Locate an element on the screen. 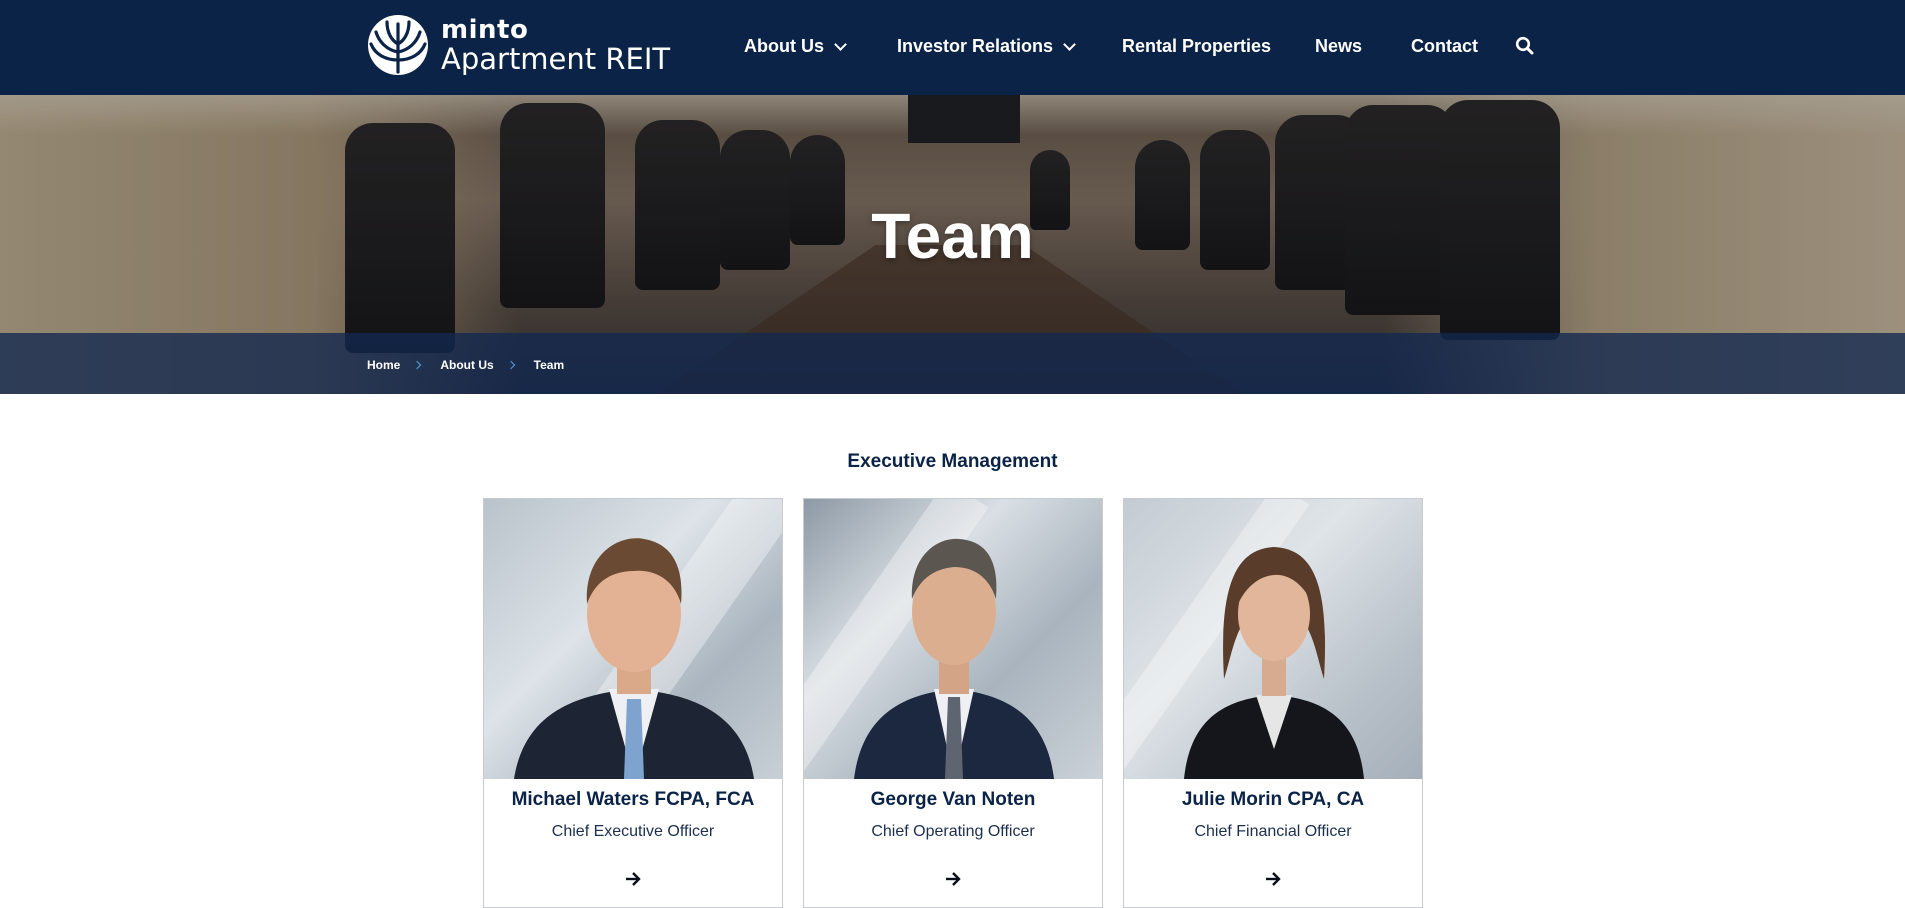 The image size is (1905, 908). team-member-card: George Van Noten Chief Operating Officer is located at coordinates (953, 703).